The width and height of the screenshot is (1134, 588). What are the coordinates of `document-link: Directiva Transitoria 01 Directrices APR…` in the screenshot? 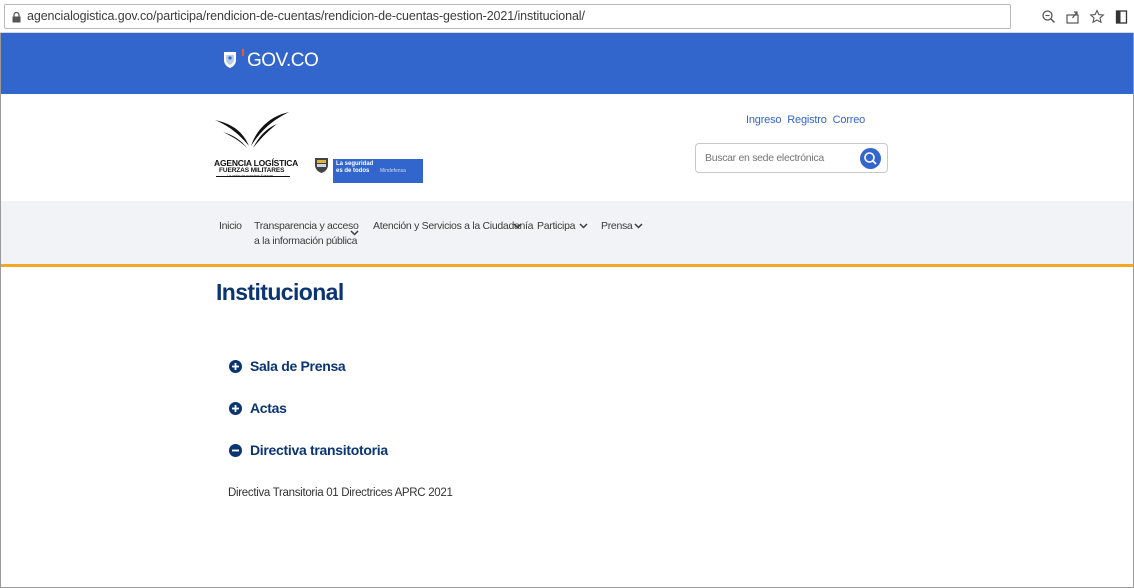 It's located at (340, 493).